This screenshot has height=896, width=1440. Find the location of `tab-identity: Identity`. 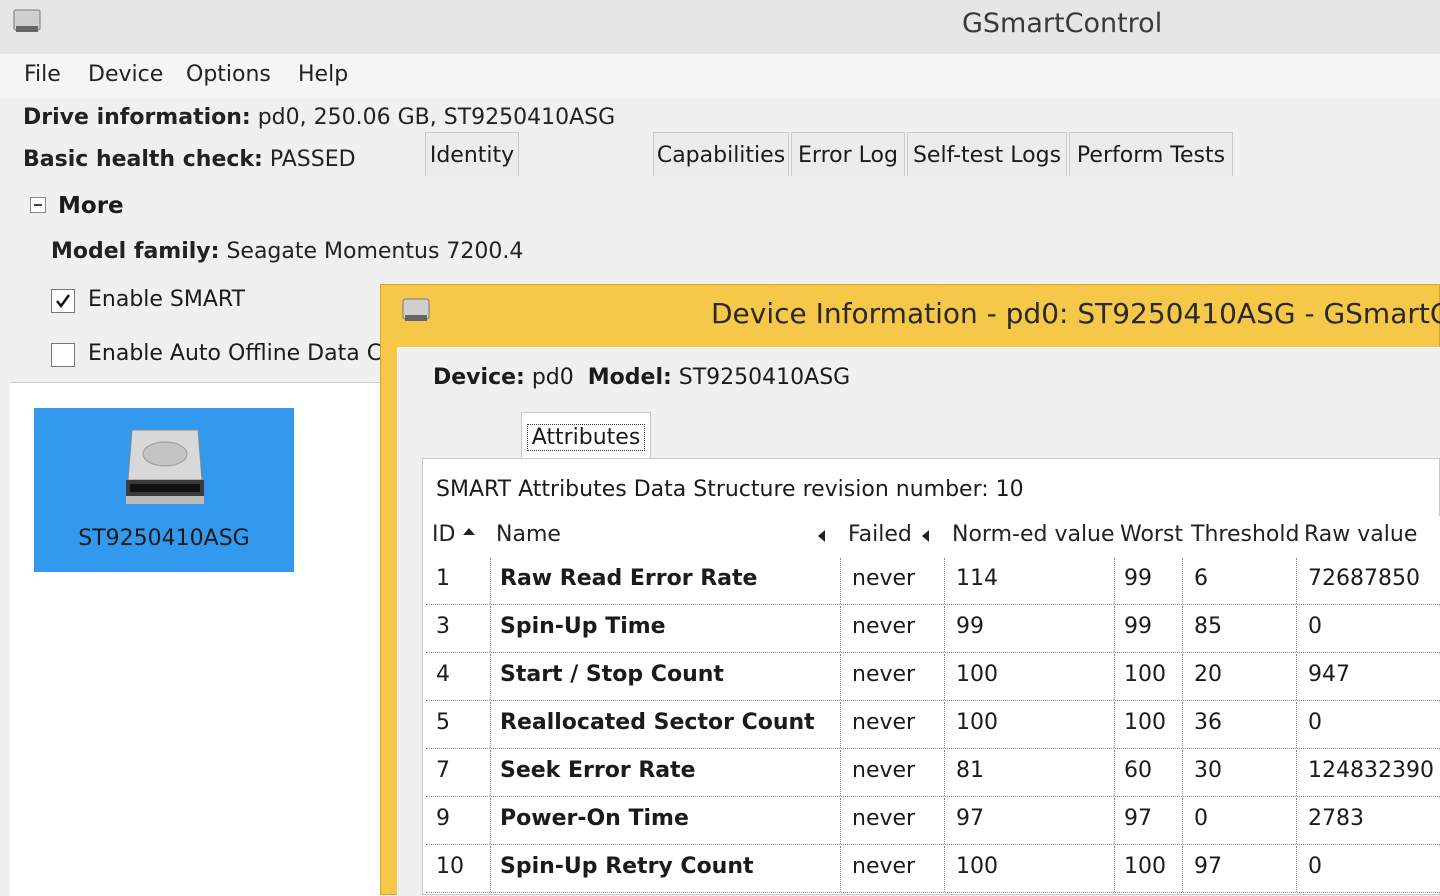

tab-identity: Identity is located at coordinates (472, 154).